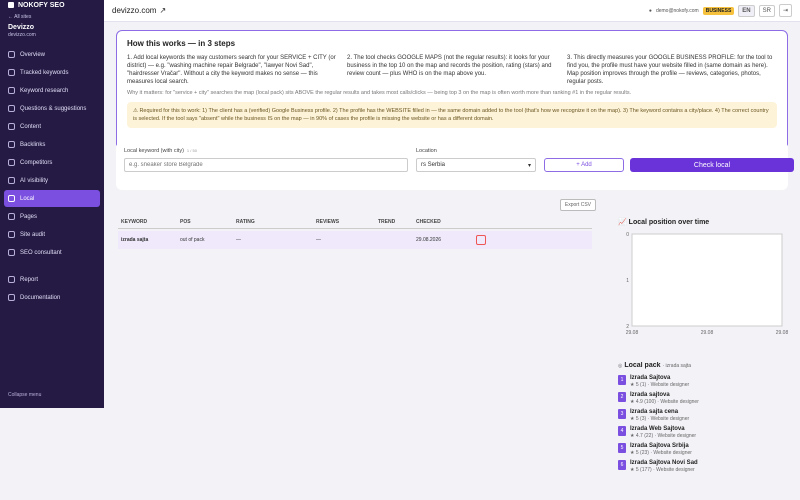 The width and height of the screenshot is (800, 500). Describe the element at coordinates (181, 43) in the screenshot. I see `how-title: How this works — in 3 steps` at that location.